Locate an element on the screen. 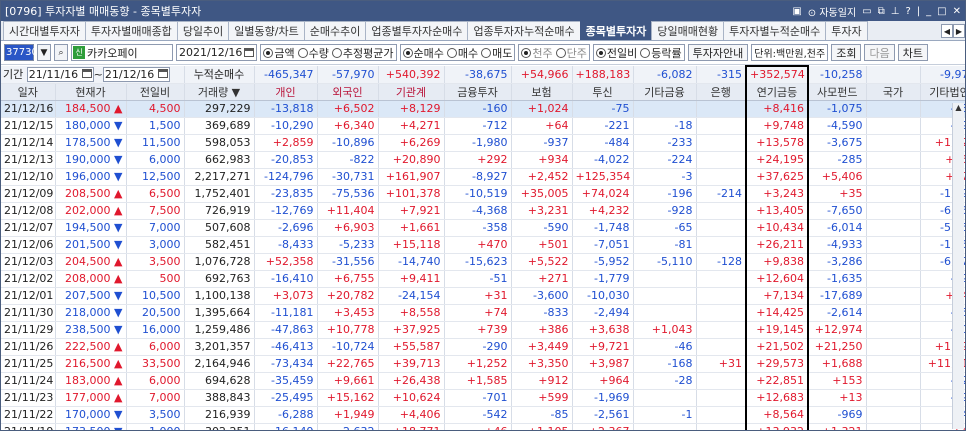  tab-9: 투자자별누적순매수 is located at coordinates (775, 30).